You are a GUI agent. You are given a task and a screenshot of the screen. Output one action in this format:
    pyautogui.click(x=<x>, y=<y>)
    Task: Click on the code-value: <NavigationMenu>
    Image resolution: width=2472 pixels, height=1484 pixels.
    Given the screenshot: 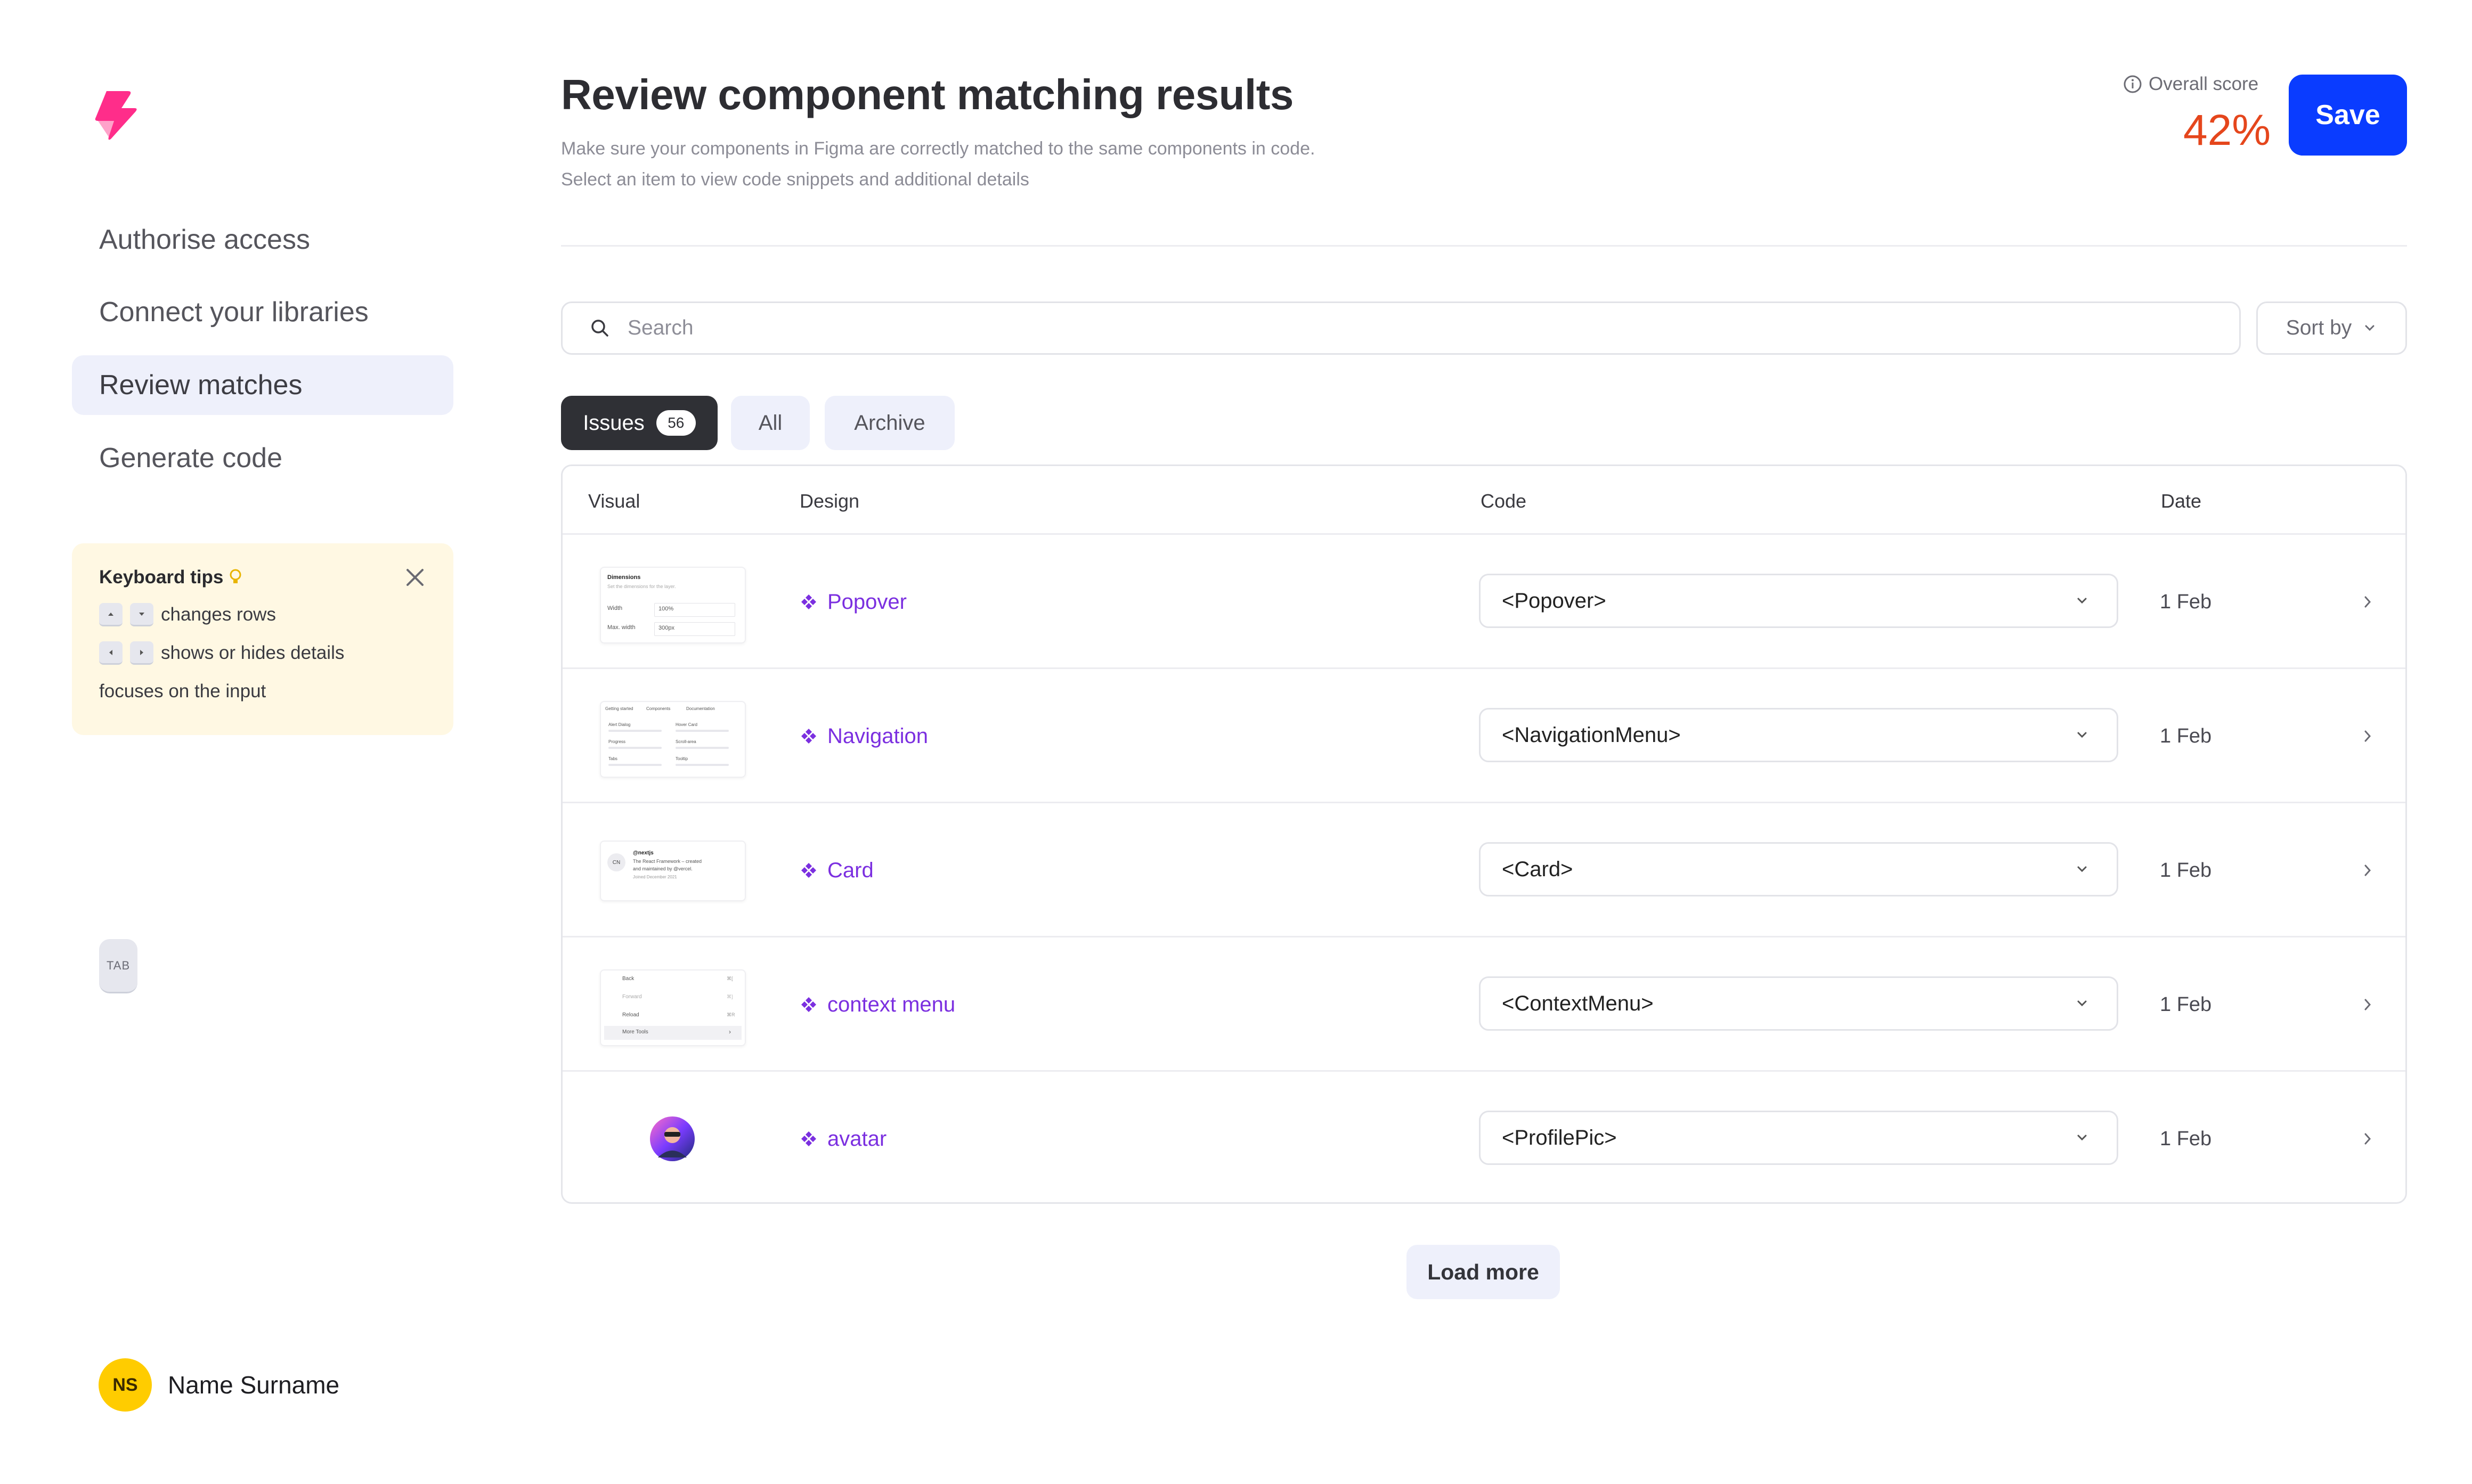 What is the action you would take?
    pyautogui.click(x=1591, y=735)
    